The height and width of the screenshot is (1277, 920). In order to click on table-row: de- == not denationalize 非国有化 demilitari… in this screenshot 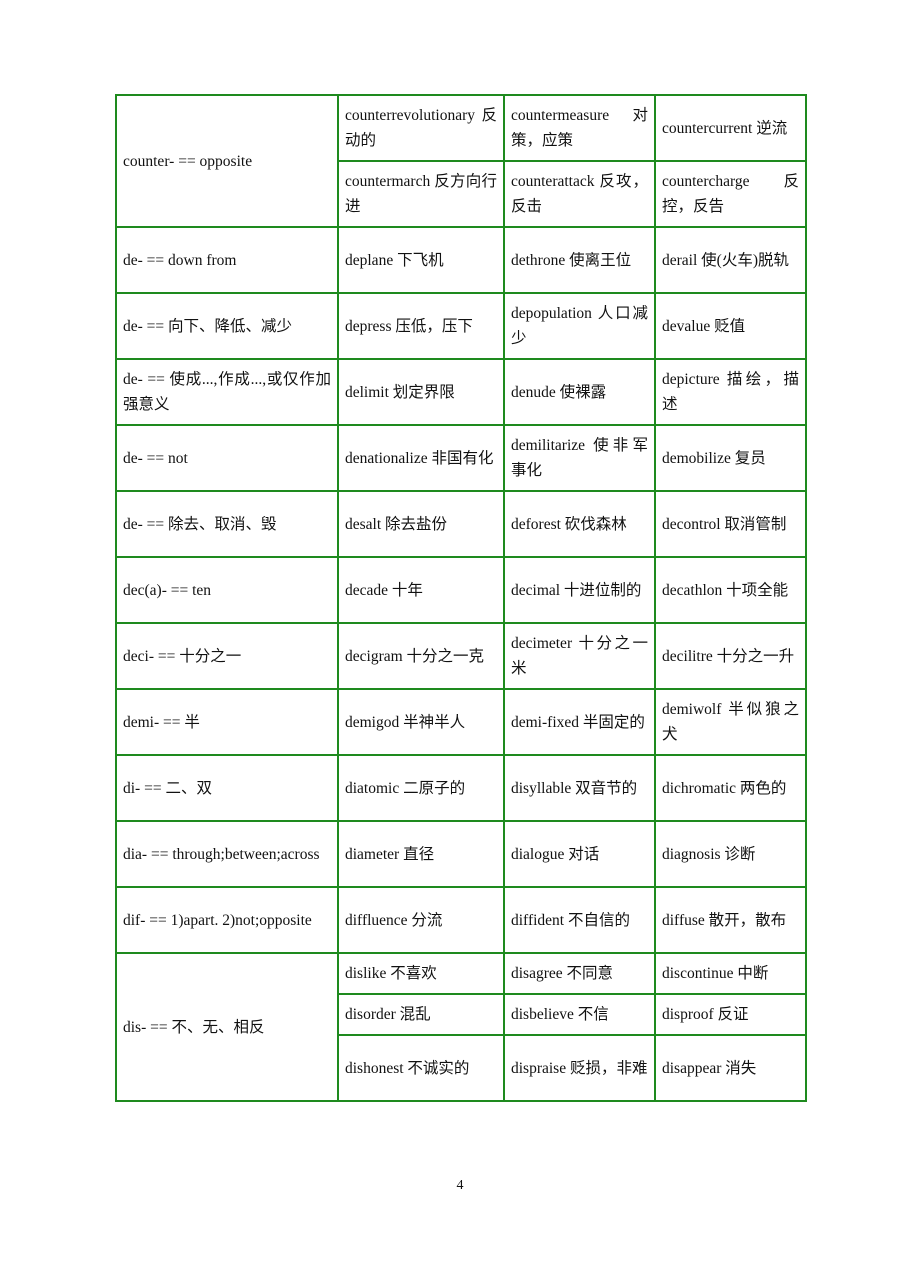, I will do `click(461, 458)`.